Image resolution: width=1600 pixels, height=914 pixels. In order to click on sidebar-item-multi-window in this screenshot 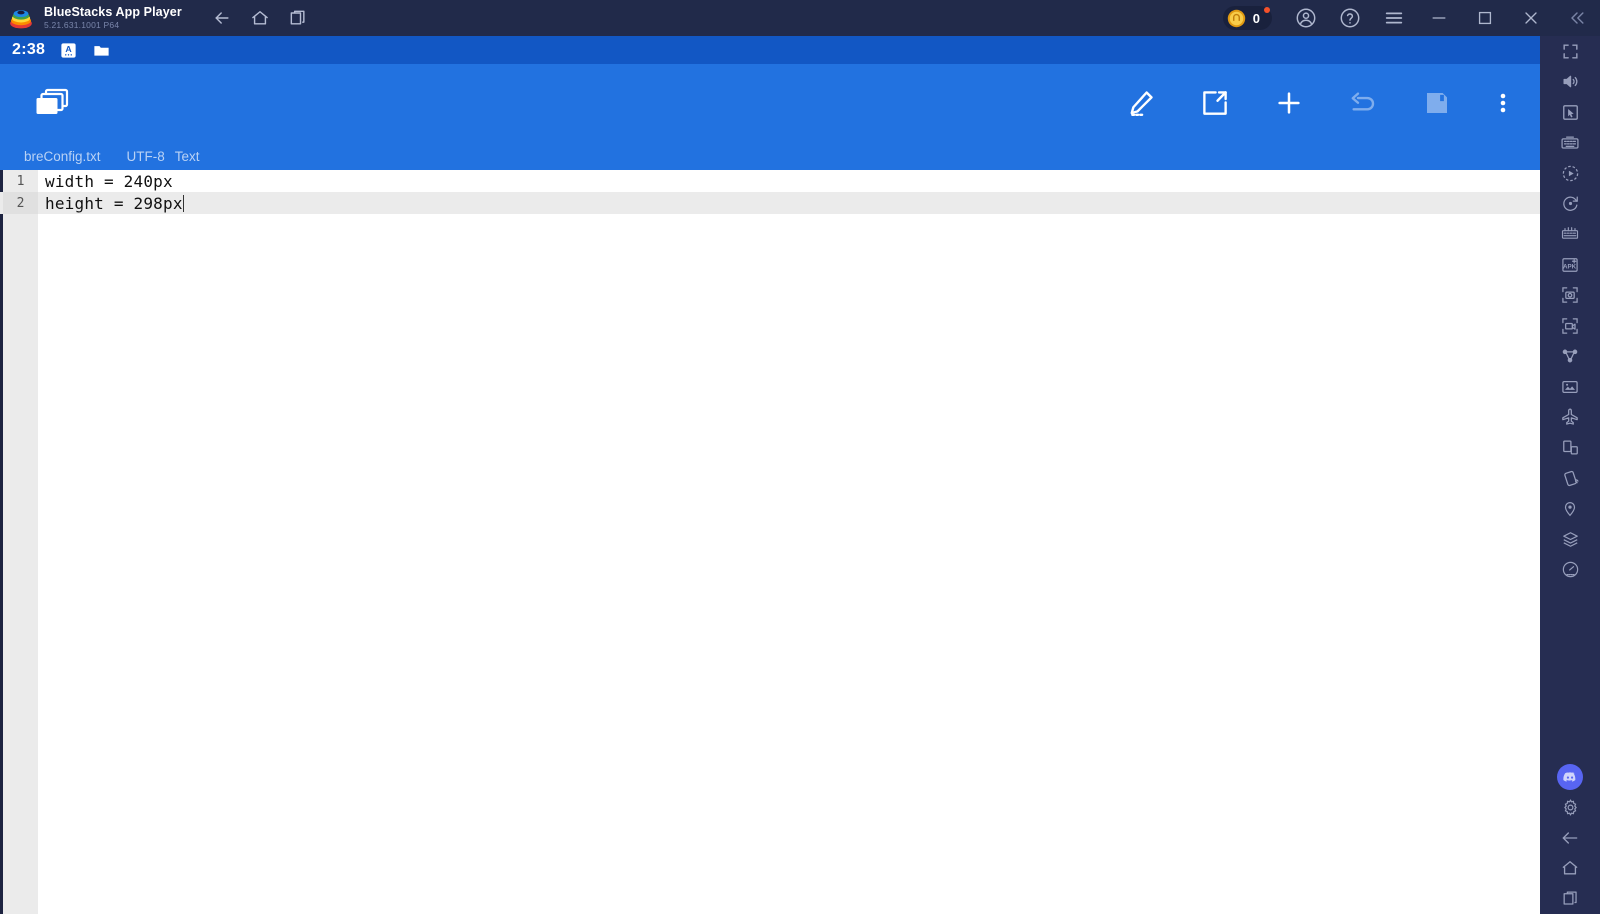, I will do `click(1570, 448)`.